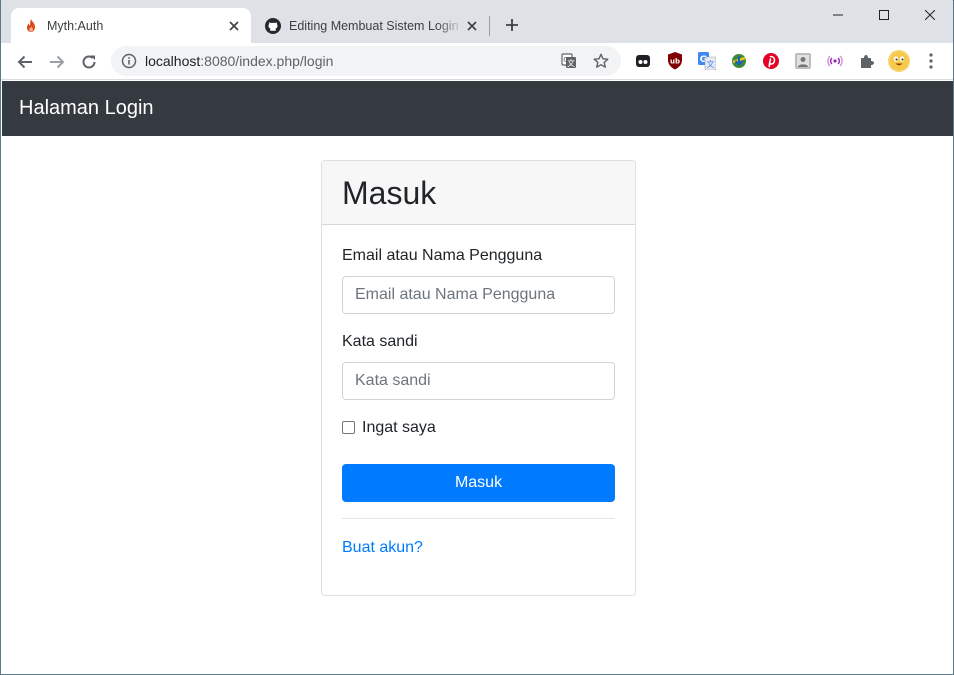  I want to click on maximize-icon, so click(884, 15).